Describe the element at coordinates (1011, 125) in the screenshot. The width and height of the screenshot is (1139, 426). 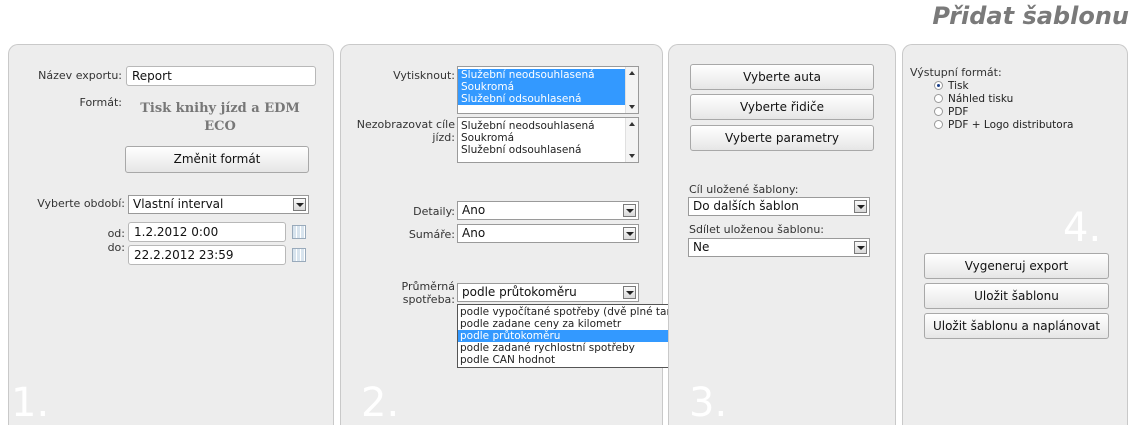
I see `output-option-label: PDF + Logo distributora` at that location.